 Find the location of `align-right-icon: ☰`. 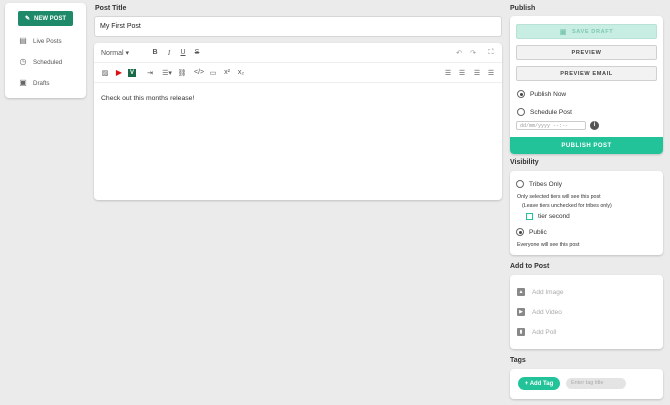

align-right-icon: ☰ is located at coordinates (477, 73).